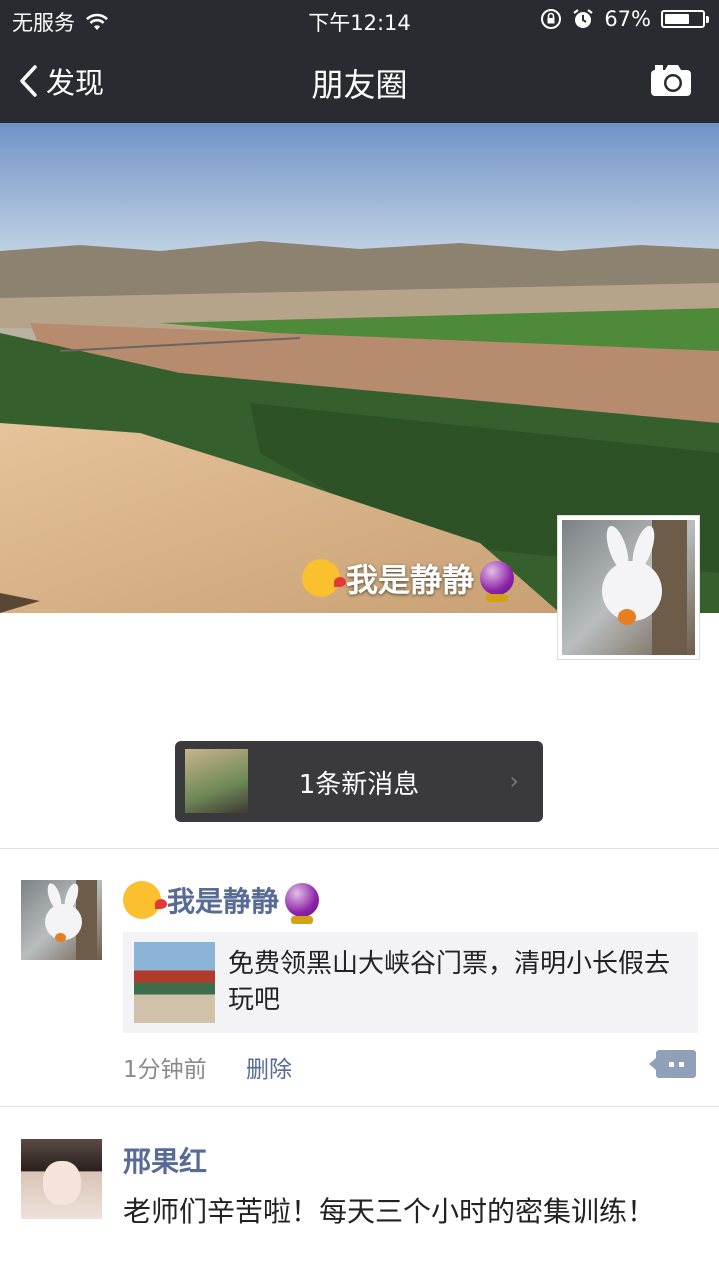 This screenshot has height=1280, width=719. I want to click on new-message-notification: 1条新消息 ›, so click(359, 781).